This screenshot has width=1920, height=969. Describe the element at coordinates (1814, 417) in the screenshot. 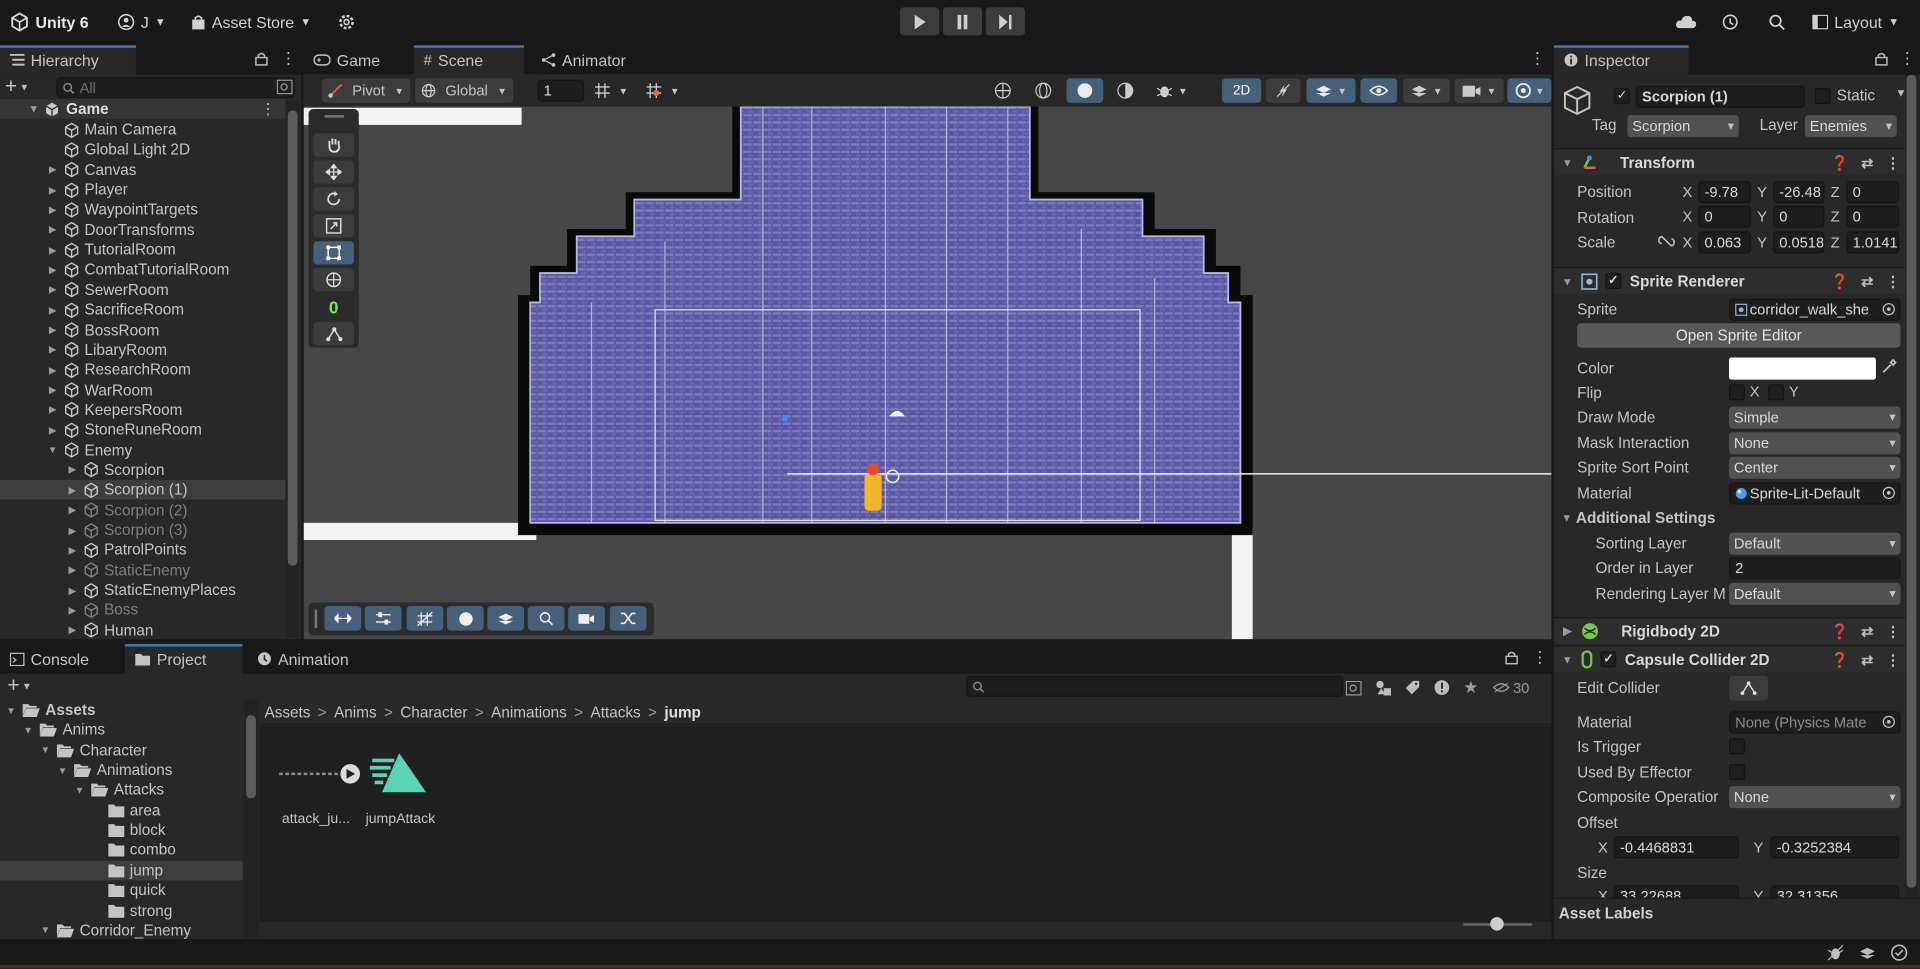

I see `draw-mode-dropdown: Simple` at that location.